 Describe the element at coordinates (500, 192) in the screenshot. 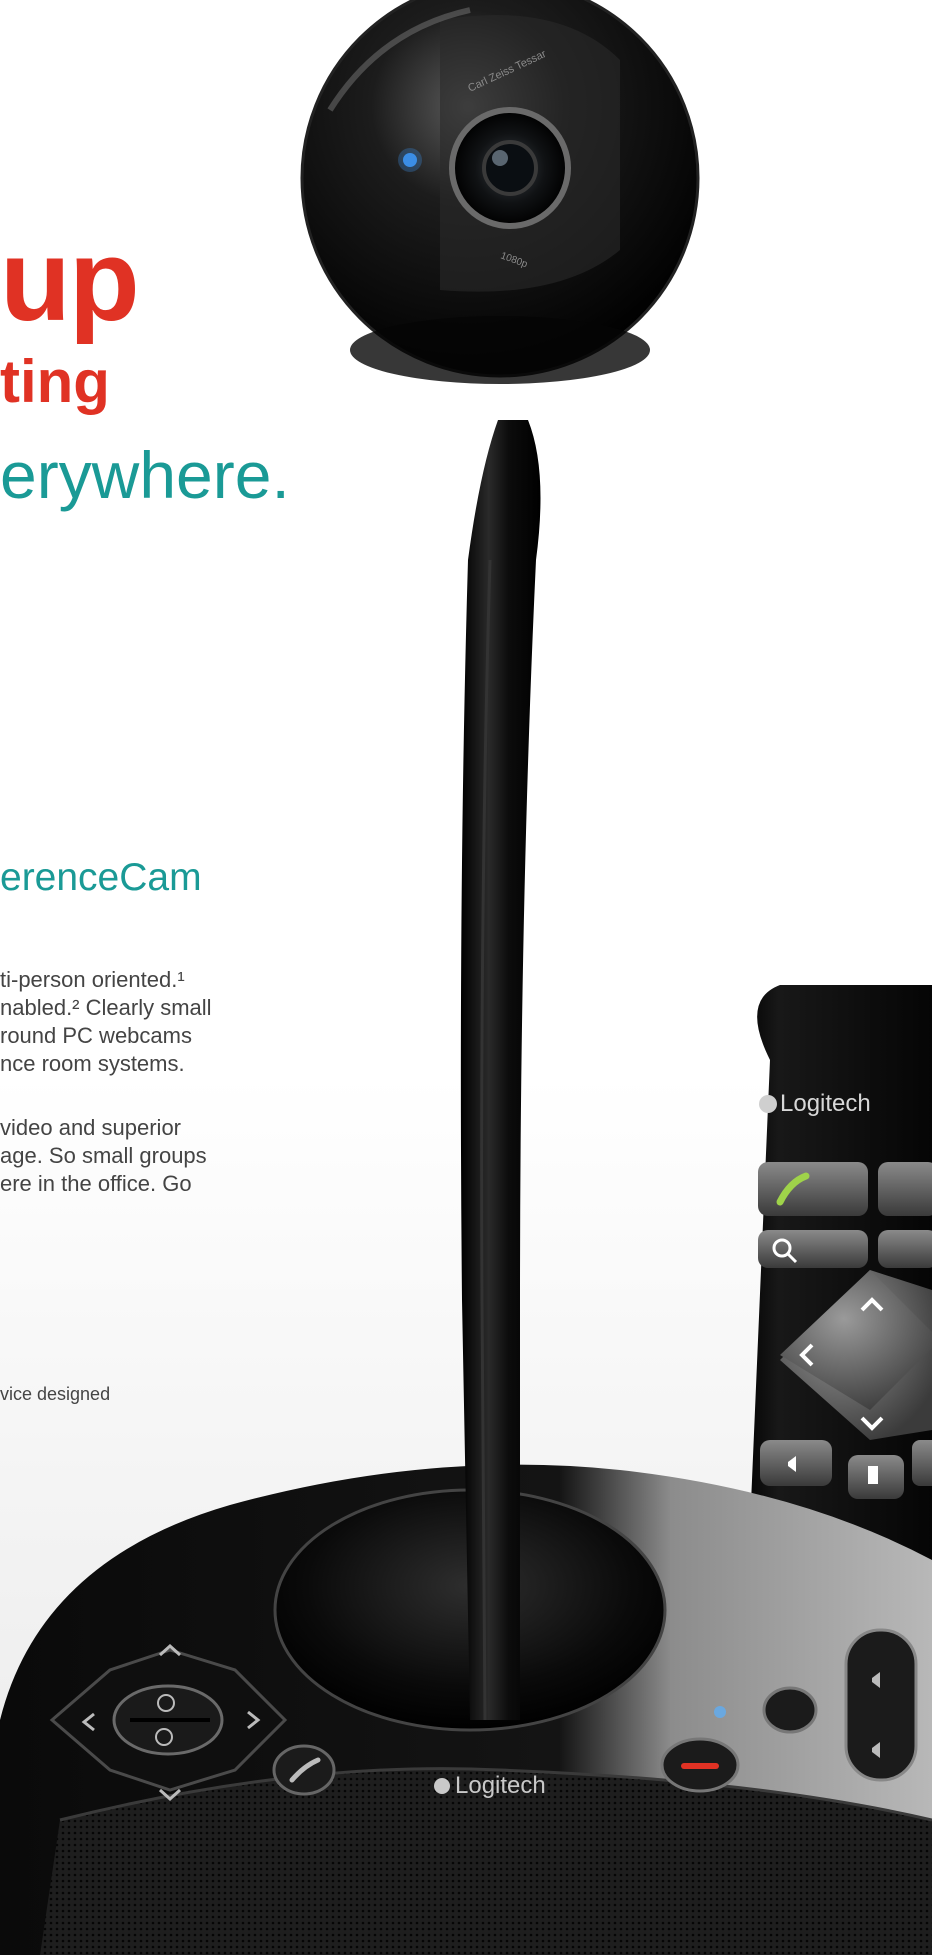

I see `camera-head: Carl Zeiss Tessar 1080p` at that location.